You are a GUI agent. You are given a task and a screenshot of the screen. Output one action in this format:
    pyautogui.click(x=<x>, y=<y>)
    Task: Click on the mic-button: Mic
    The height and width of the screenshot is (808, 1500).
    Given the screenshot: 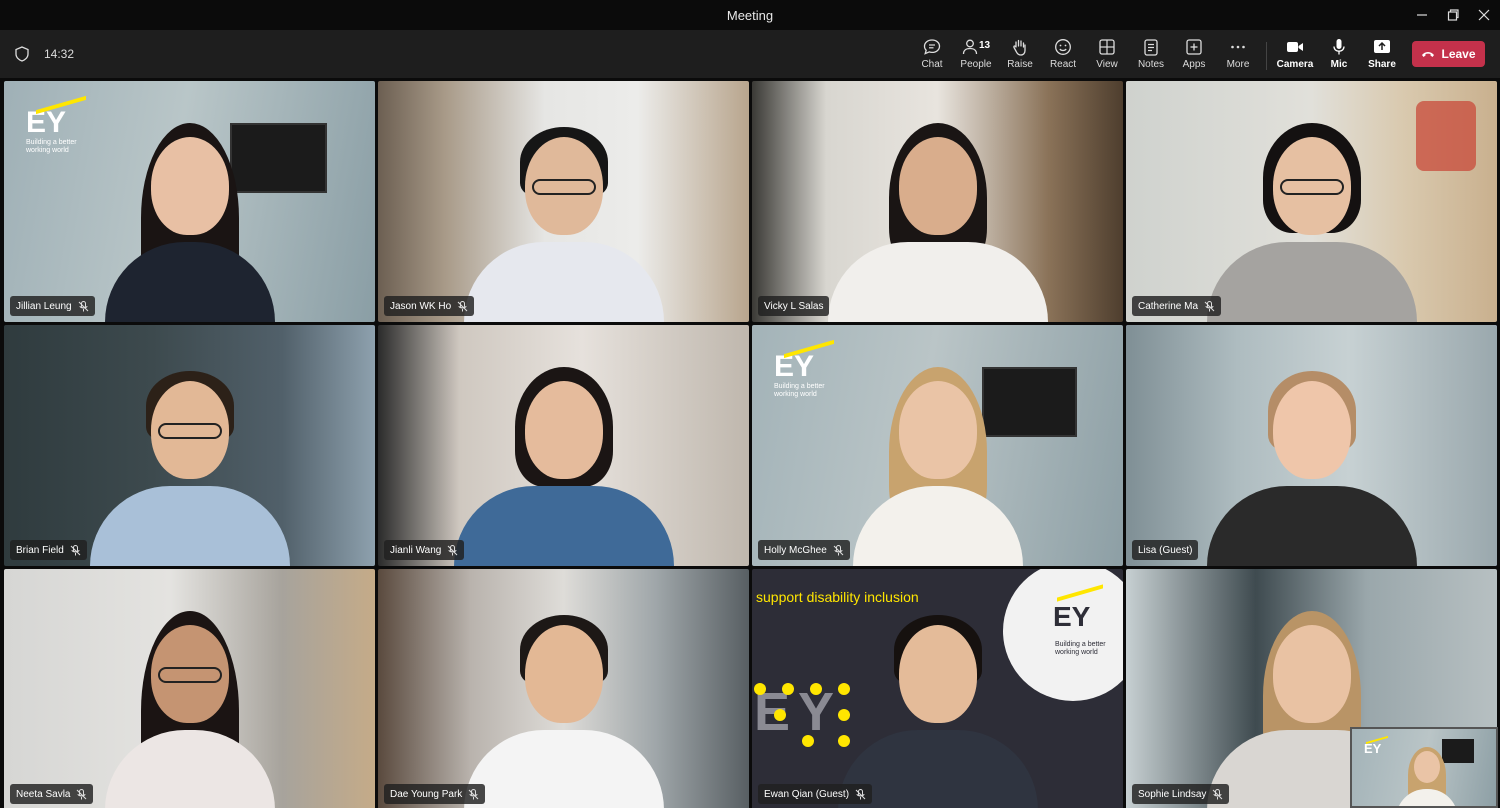 What is the action you would take?
    pyautogui.click(x=1339, y=56)
    